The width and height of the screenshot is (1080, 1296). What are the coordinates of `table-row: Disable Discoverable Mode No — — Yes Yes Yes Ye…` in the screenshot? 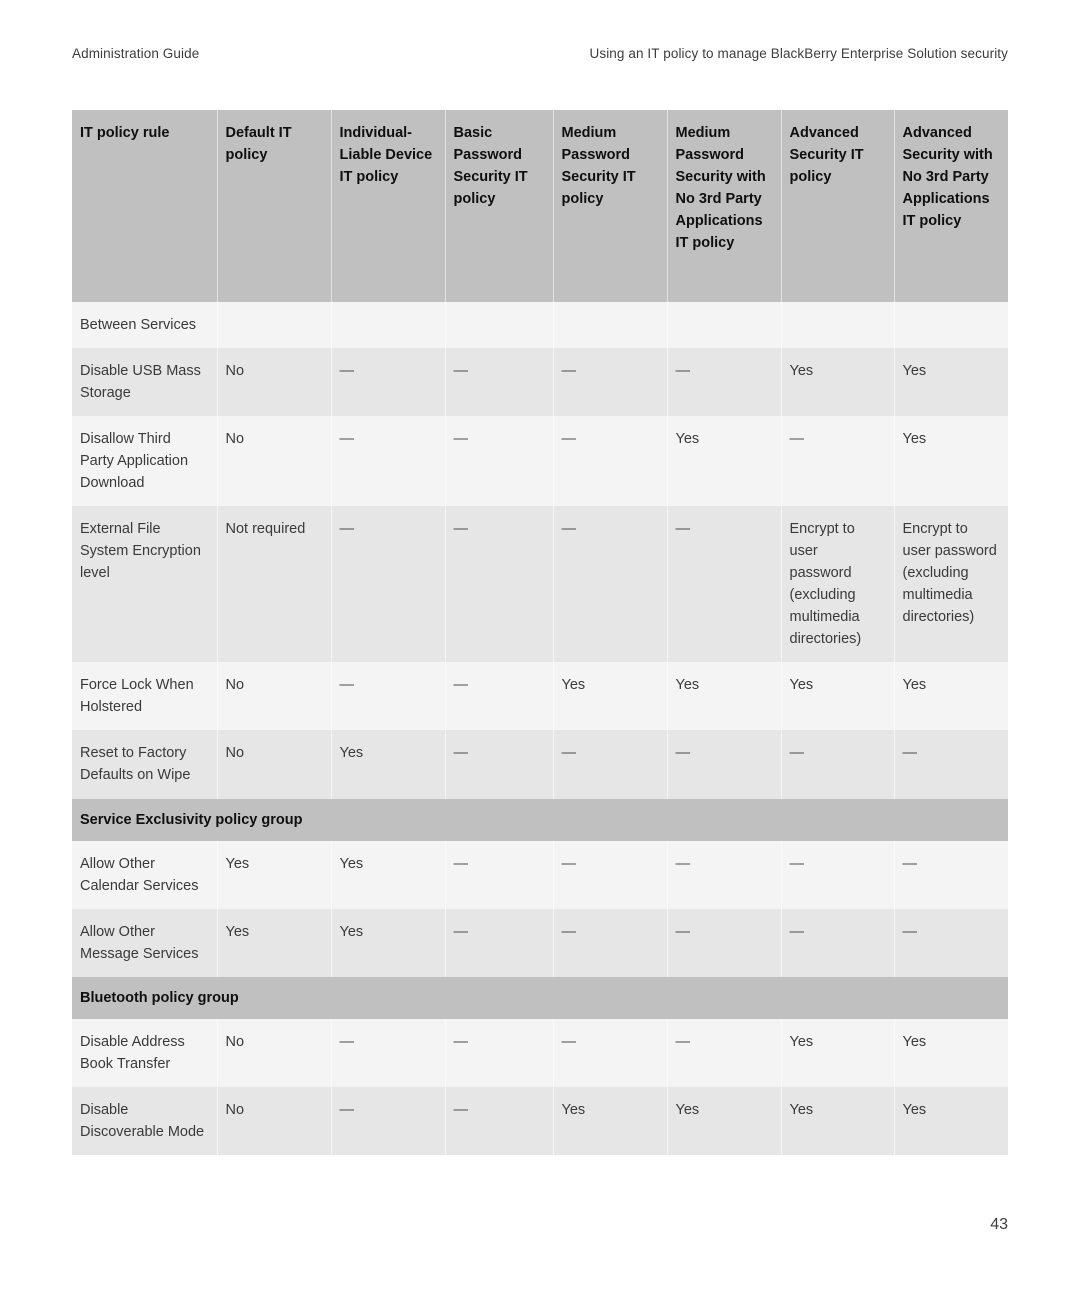 It's located at (540, 1120).